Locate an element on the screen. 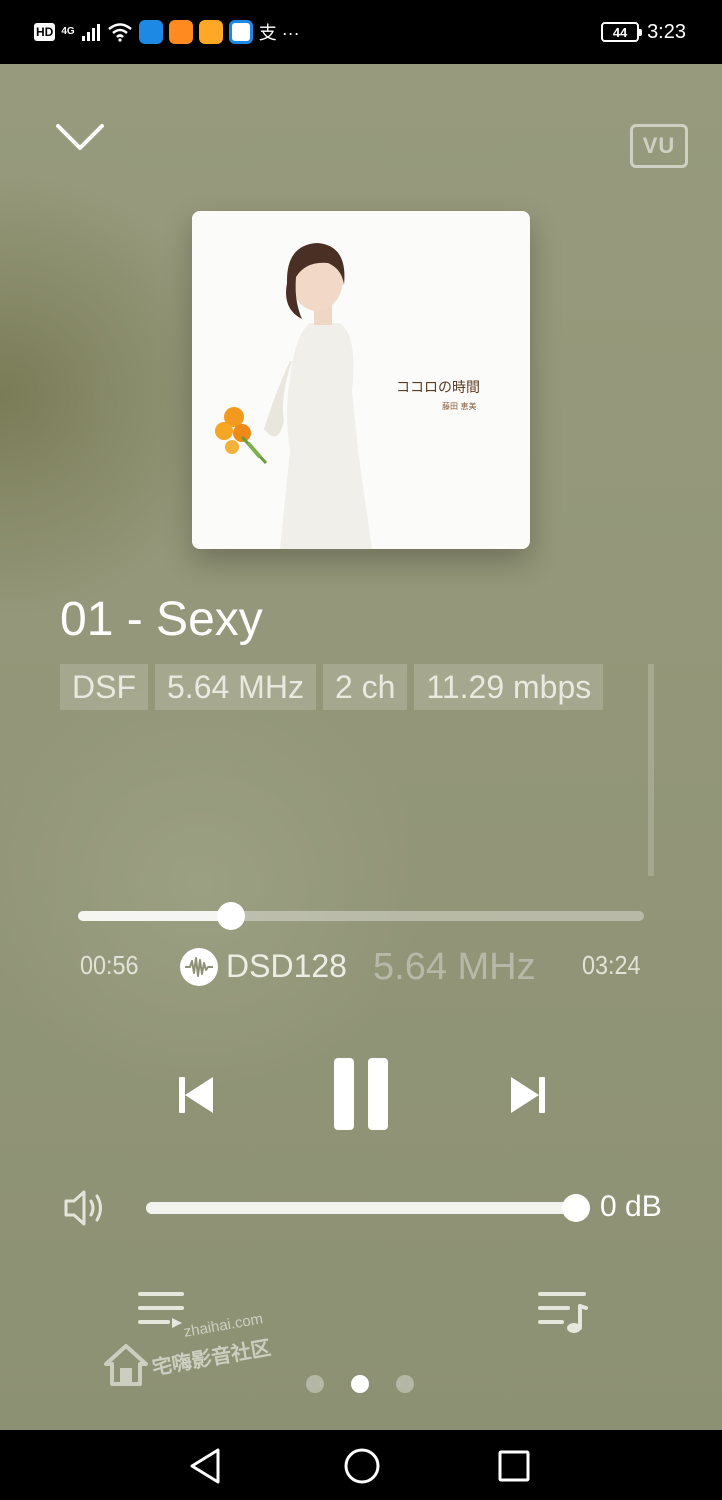 This screenshot has width=722, height=1500. skip-previous-icon is located at coordinates (196, 1095).